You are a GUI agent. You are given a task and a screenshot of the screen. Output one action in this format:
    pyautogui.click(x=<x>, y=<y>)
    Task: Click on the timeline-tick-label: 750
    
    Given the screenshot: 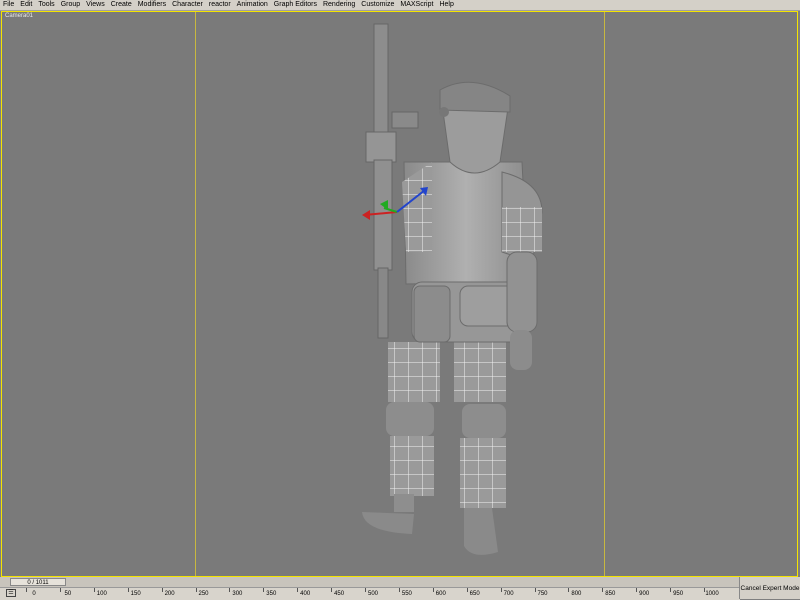 What is the action you would take?
    pyautogui.click(x=542, y=594)
    